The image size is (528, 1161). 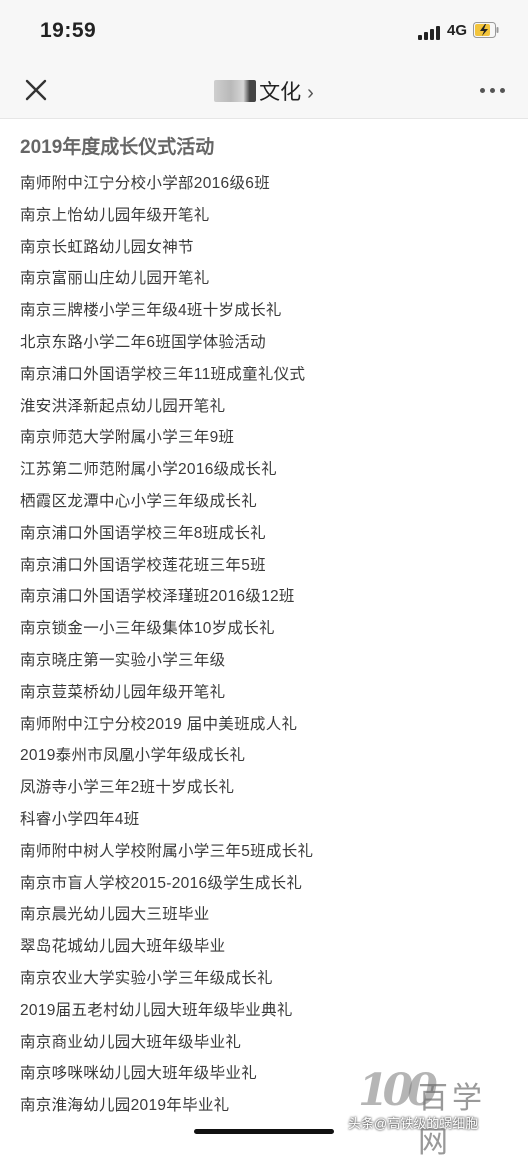 I want to click on list-item: 南京农业大学实验小学三年级成长礼, so click(x=146, y=978).